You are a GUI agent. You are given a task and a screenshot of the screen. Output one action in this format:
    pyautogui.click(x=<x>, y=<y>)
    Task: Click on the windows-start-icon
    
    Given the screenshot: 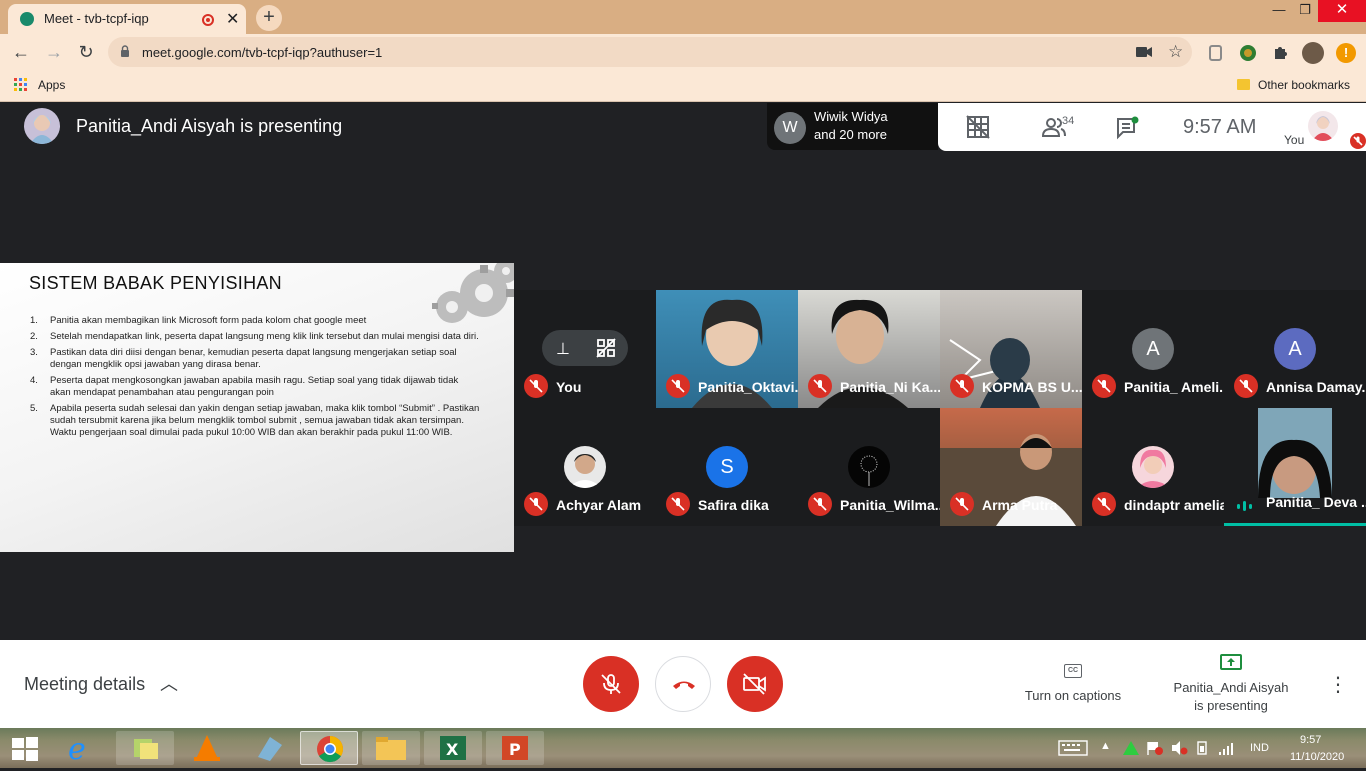 What is the action you would take?
    pyautogui.click(x=25, y=749)
    